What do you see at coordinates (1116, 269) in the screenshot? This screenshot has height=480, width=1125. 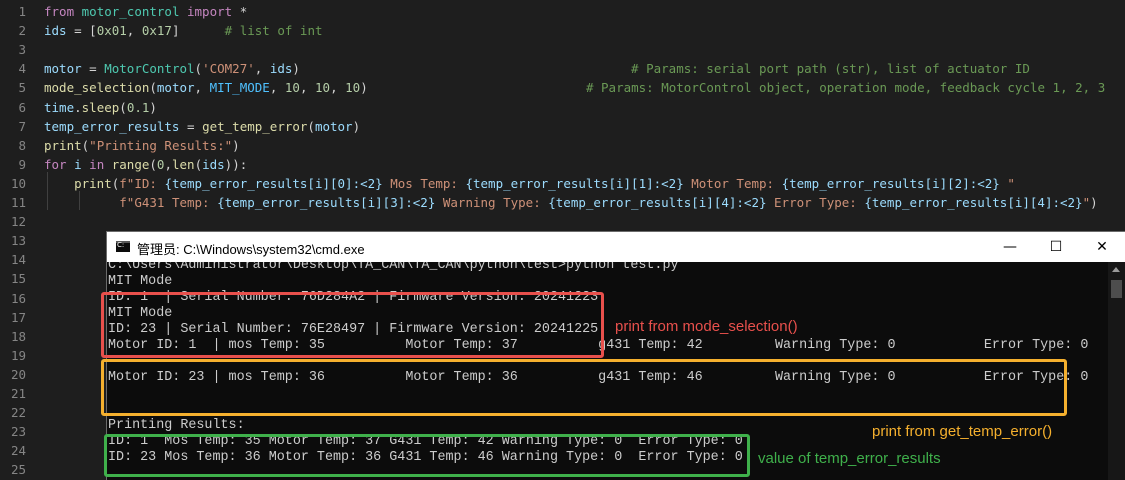 I see `scroll-up-arrow-icon` at bounding box center [1116, 269].